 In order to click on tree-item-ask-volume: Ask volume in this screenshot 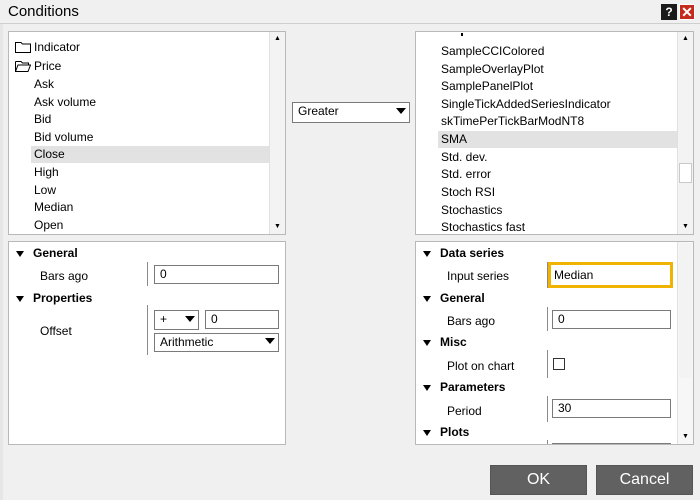, I will do `click(65, 102)`.